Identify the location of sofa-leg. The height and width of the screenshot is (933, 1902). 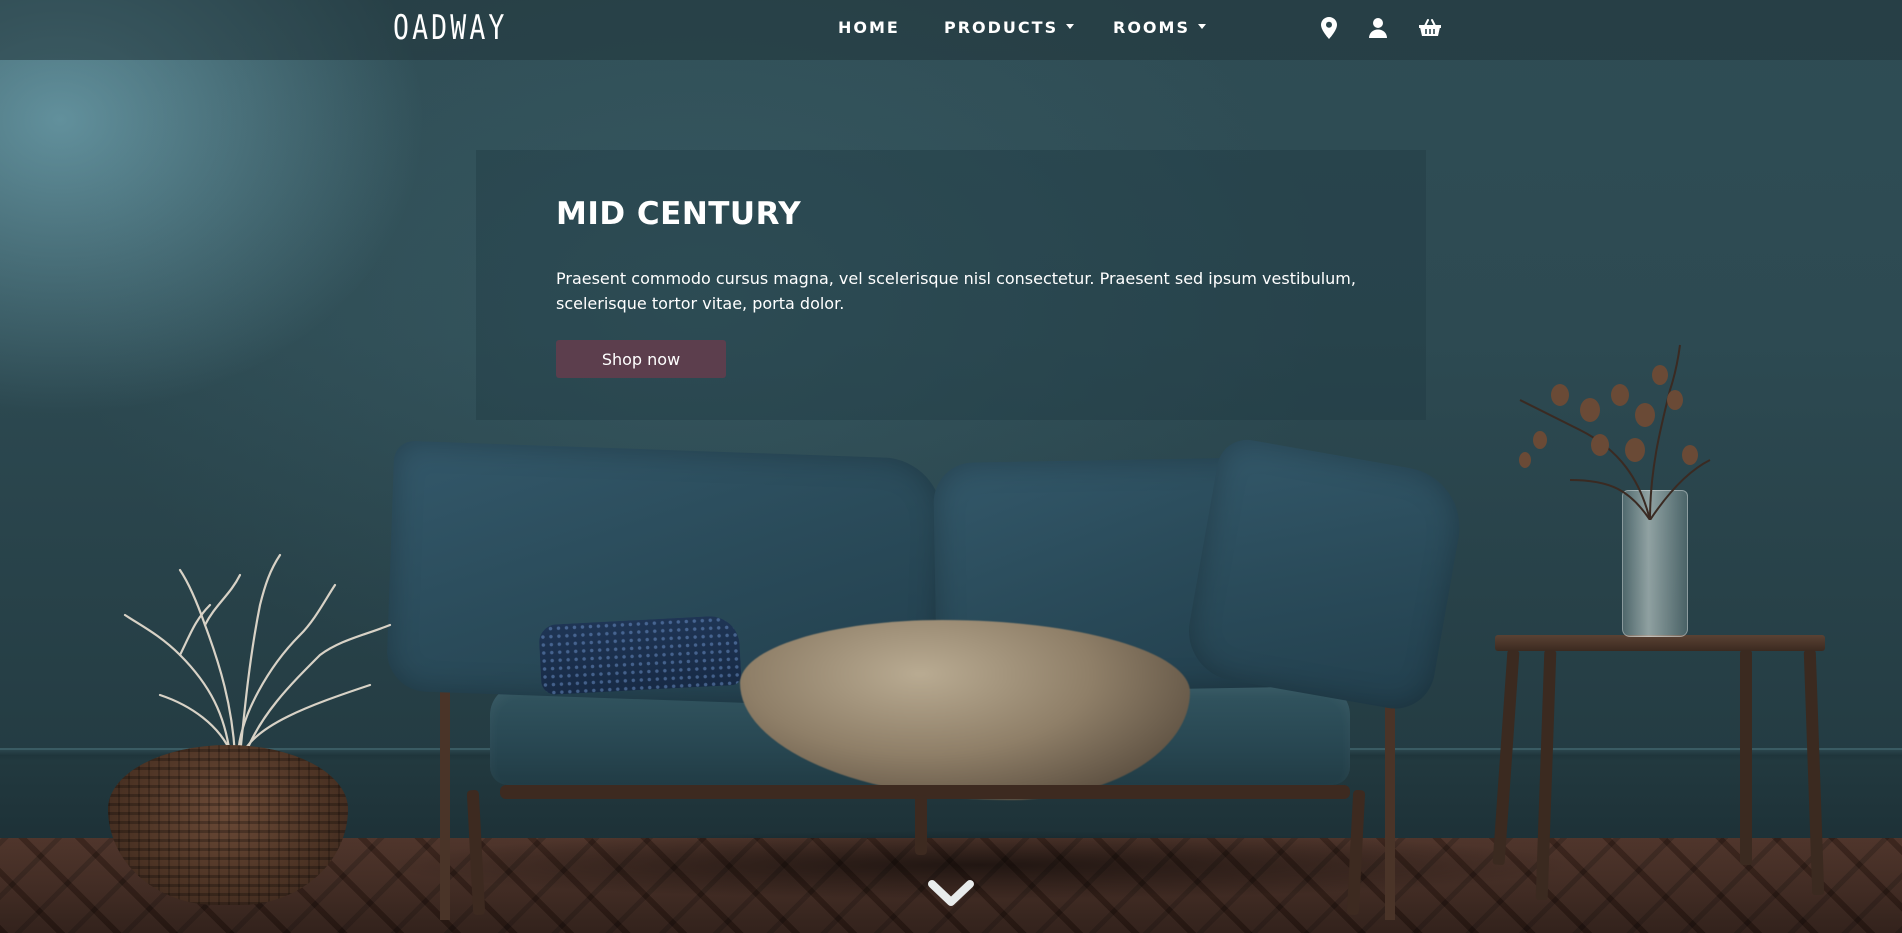
(921, 825).